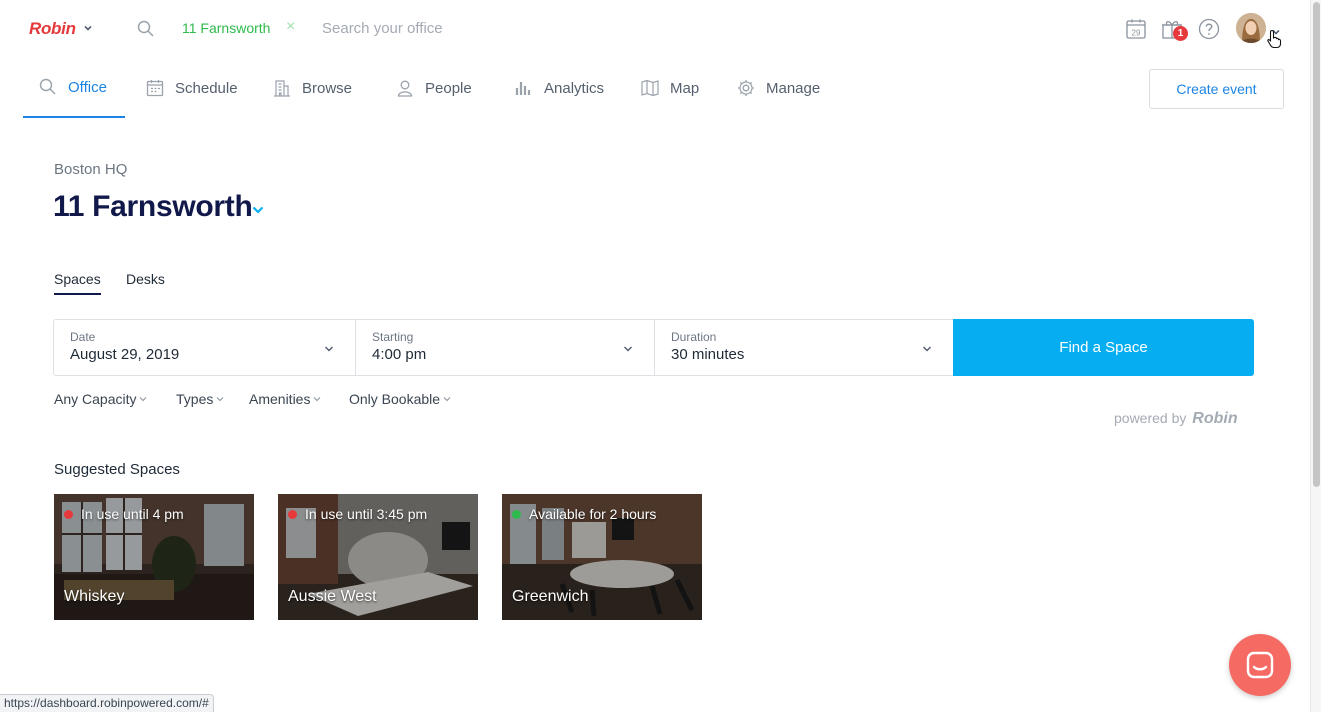  I want to click on amenities-filter: Amenities, so click(285, 399).